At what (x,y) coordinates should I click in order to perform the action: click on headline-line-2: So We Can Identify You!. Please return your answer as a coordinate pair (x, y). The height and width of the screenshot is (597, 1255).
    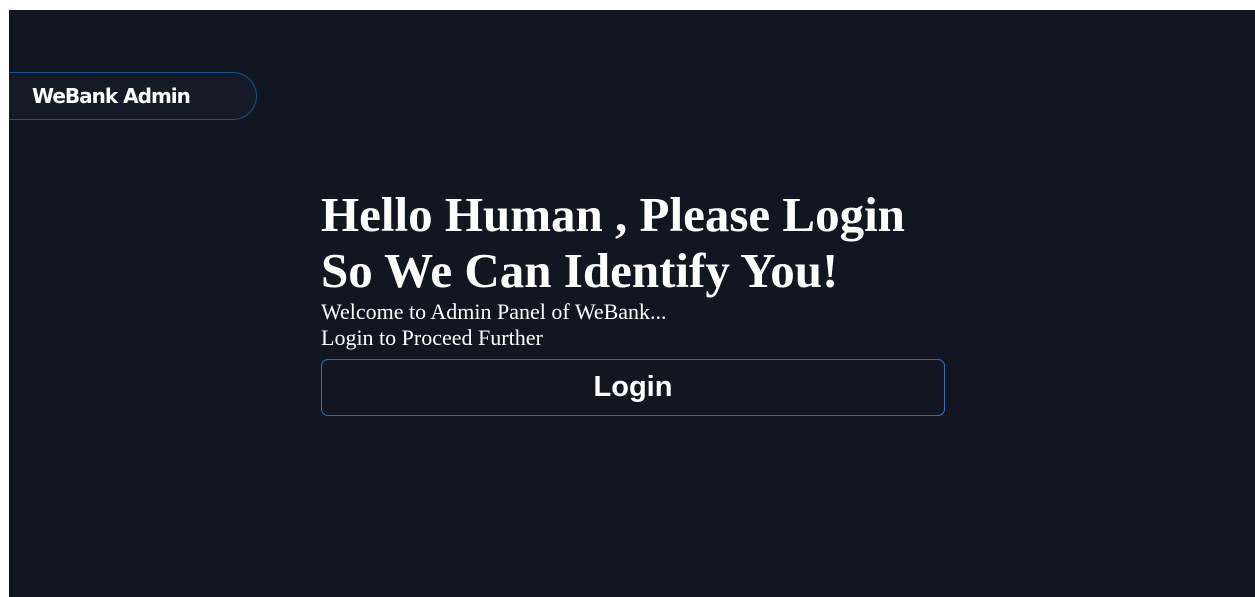
    Looking at the image, I should click on (580, 270).